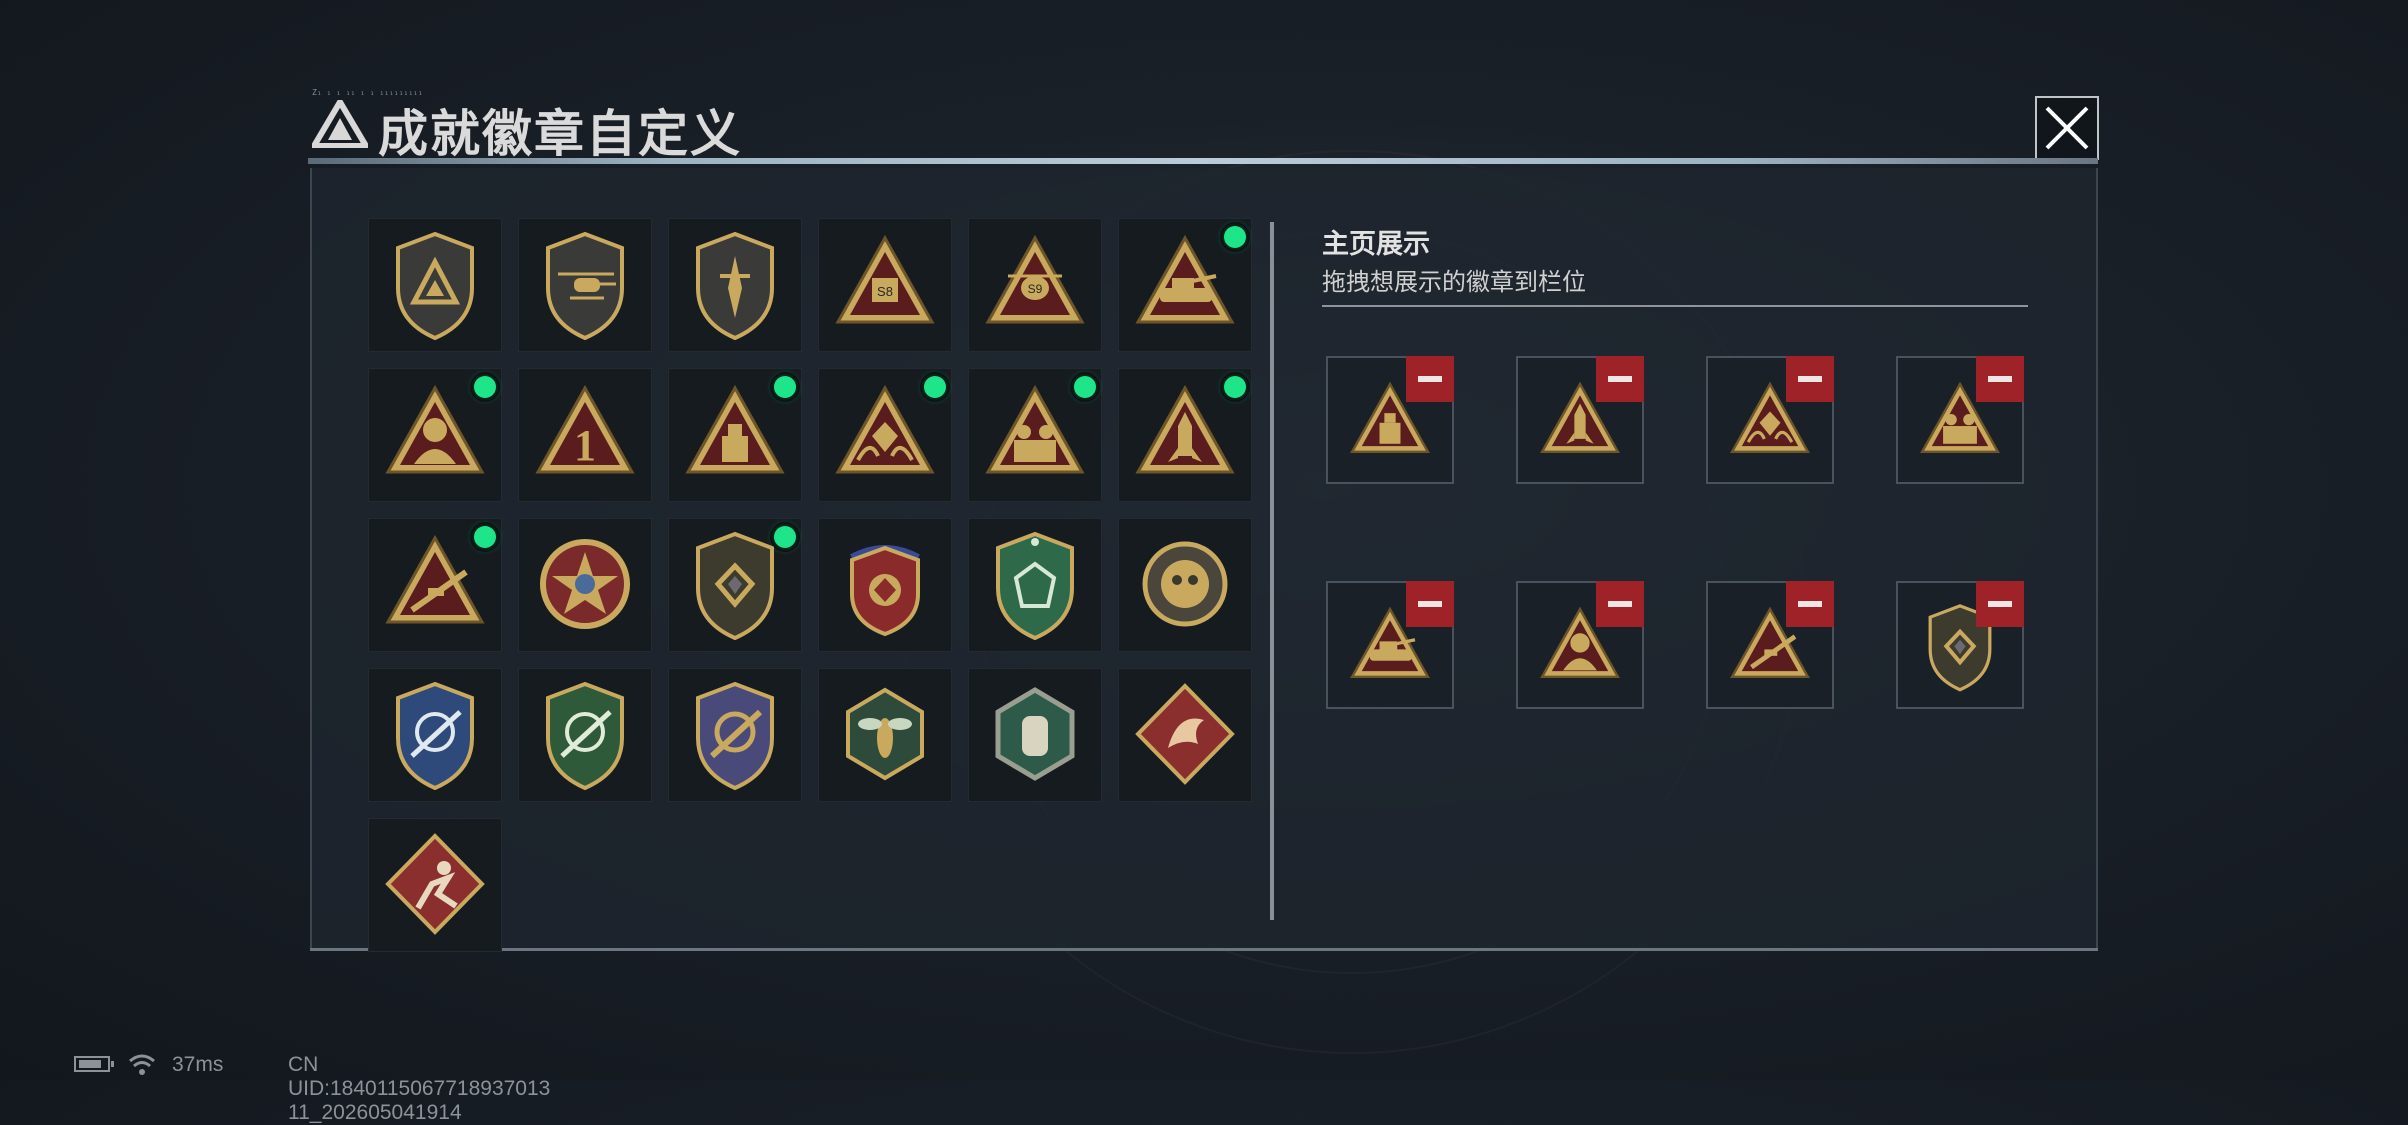 The image size is (2408, 1125). Describe the element at coordinates (1203, 125) in the screenshot. I see `dialog-header: Z₁ ₁ ₁ ₁₁ ₁ ₁ ₁₁₁₁₁₁₁₁₁ 成就徽章自定义` at that location.